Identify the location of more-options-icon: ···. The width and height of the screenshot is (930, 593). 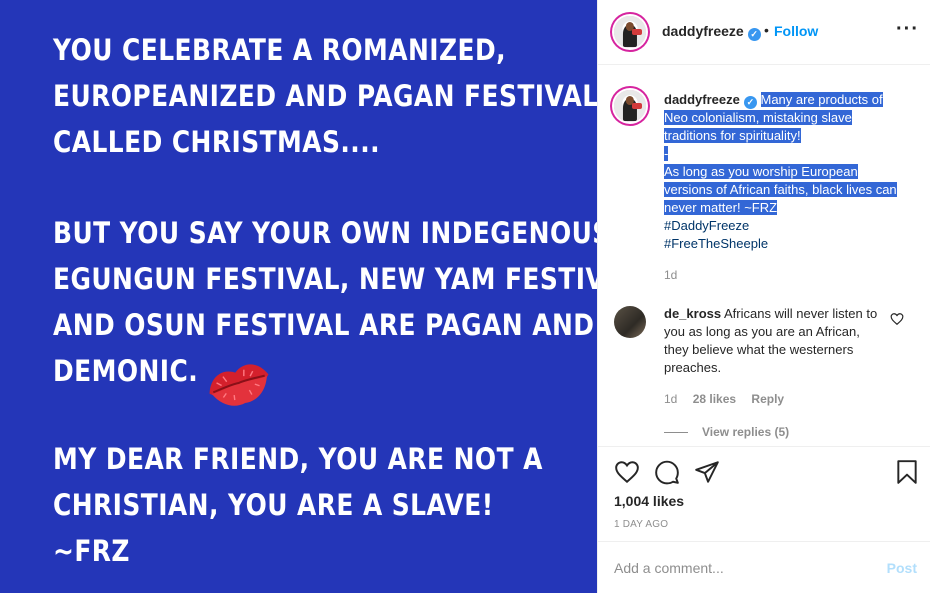
(907, 29).